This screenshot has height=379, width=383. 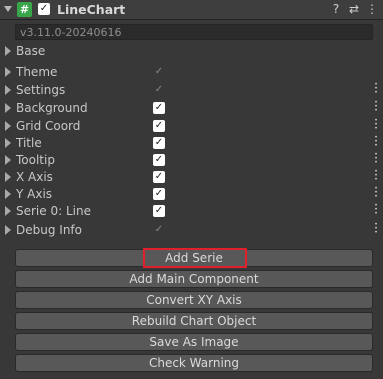 I want to click on foldout-debug-info: Debug Info ✓ • • •, so click(x=191, y=230).